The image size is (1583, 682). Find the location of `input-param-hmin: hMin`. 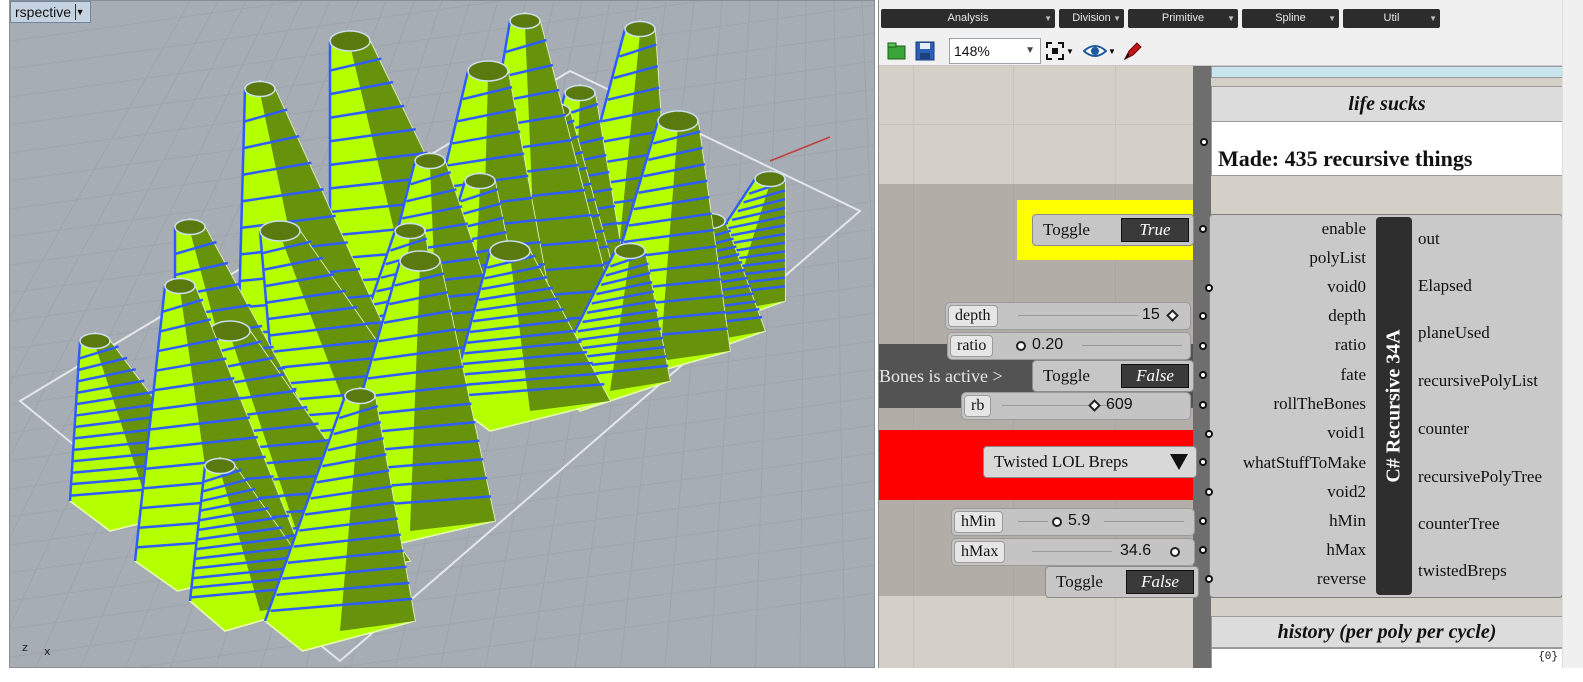

input-param-hmin: hMin is located at coordinates (1347, 521).